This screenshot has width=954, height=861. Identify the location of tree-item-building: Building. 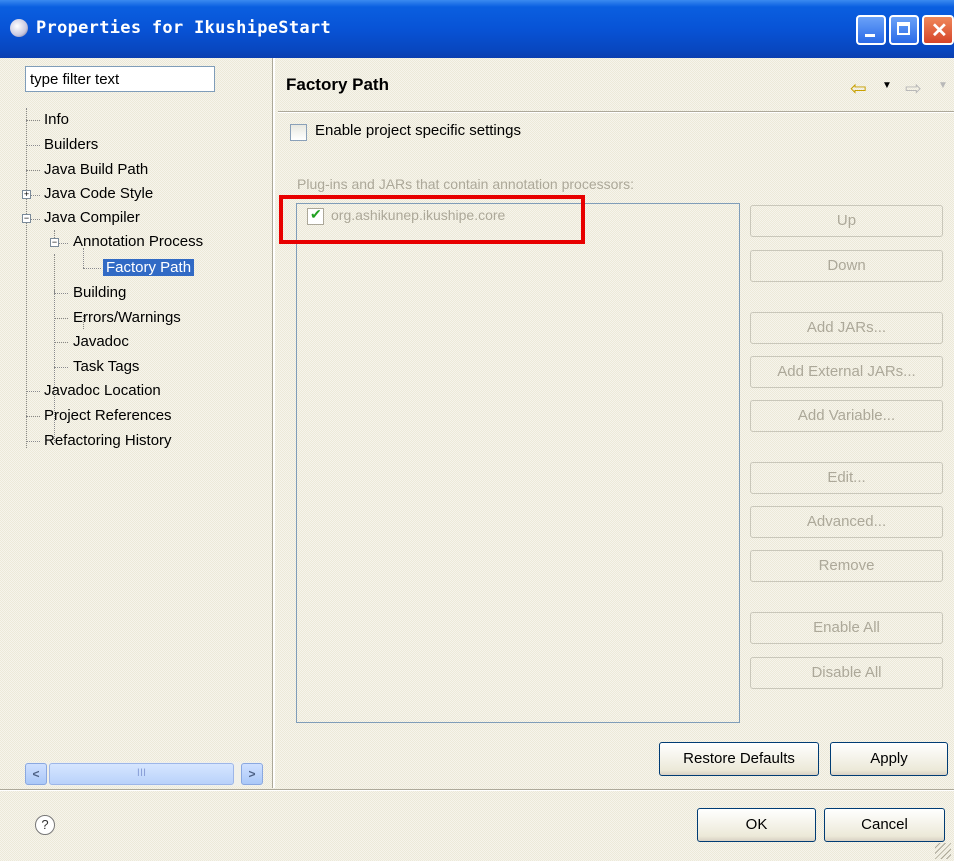
(99, 293).